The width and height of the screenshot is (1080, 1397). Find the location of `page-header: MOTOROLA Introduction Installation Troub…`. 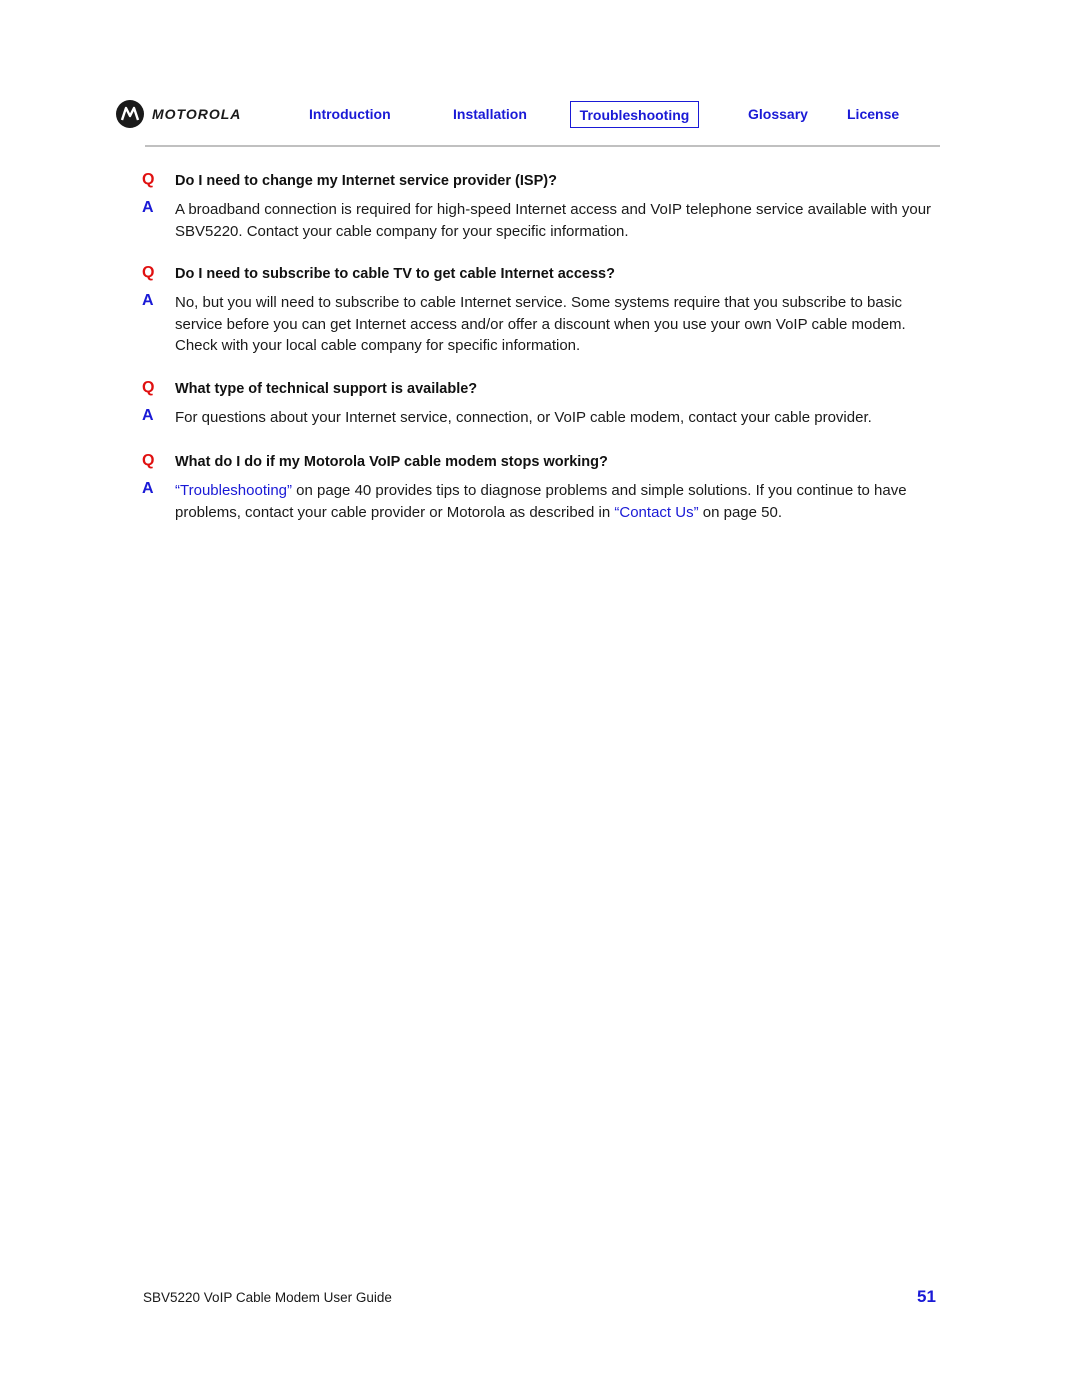

page-header: MOTOROLA Introduction Installation Troub… is located at coordinates (540, 75).